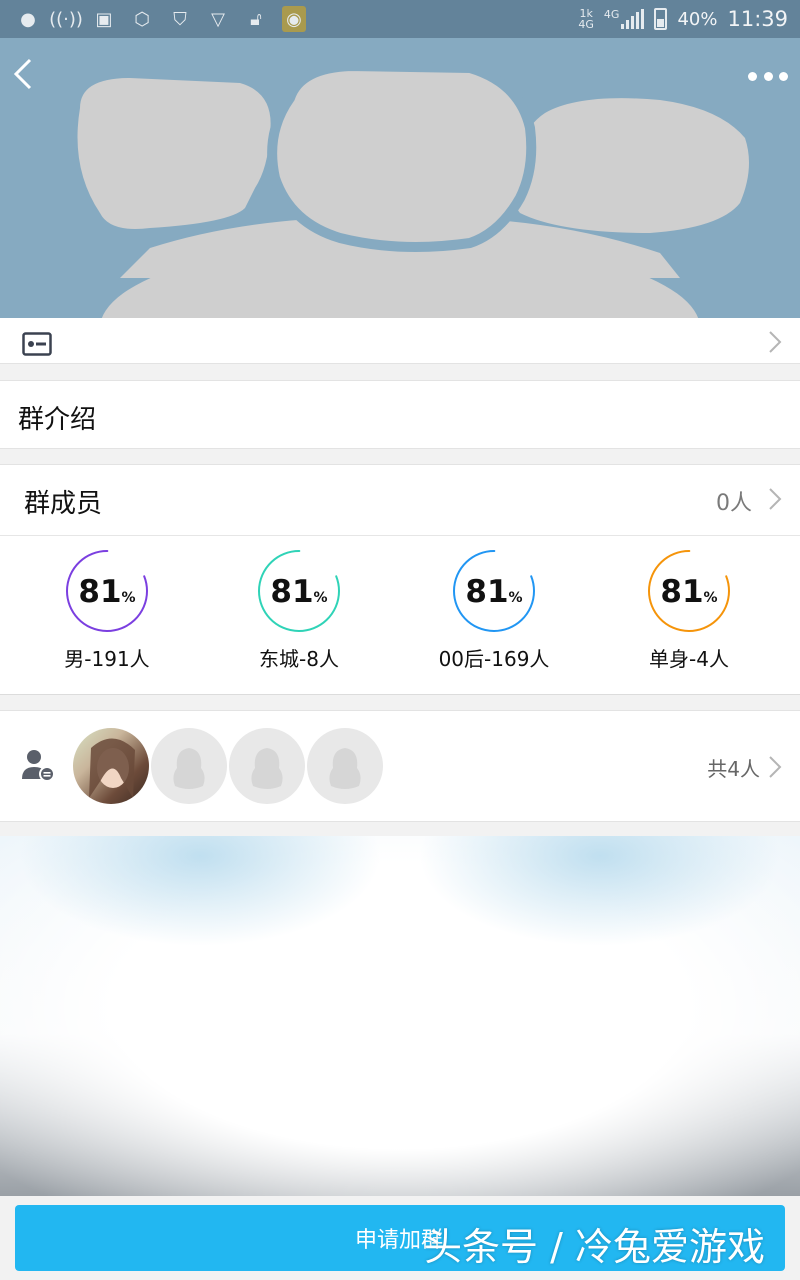  What do you see at coordinates (757, 19) in the screenshot?
I see `clock: 11:39` at bounding box center [757, 19].